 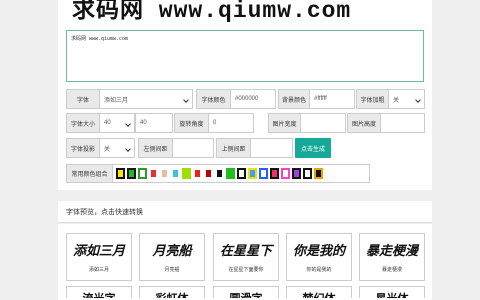 What do you see at coordinates (406, 99) in the screenshot?
I see `bold-select: 关` at bounding box center [406, 99].